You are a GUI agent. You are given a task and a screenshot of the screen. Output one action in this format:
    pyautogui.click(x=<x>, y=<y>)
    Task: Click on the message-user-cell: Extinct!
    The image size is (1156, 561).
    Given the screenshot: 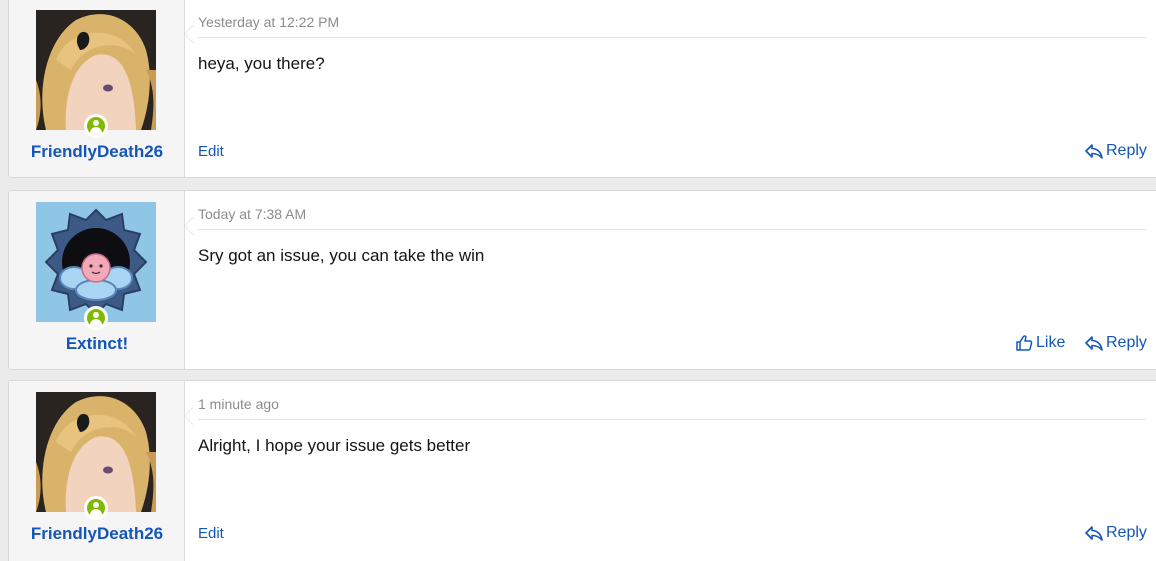 What is the action you would take?
    pyautogui.click(x=101, y=280)
    